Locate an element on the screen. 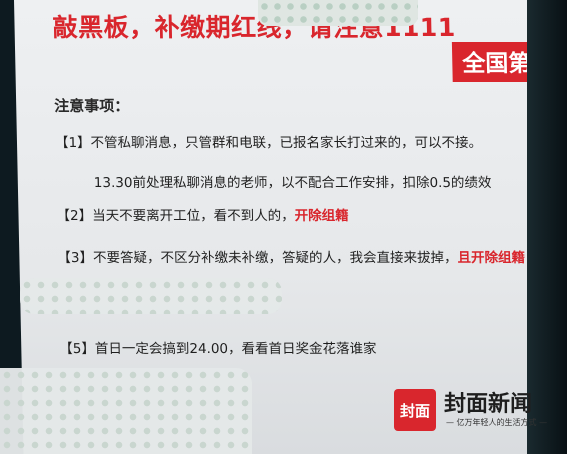 The image size is (567, 454). item-text: 13.30前处理私聊消息的老师，以不配合工作安排，扣除0.5的绩效 is located at coordinates (292, 183).